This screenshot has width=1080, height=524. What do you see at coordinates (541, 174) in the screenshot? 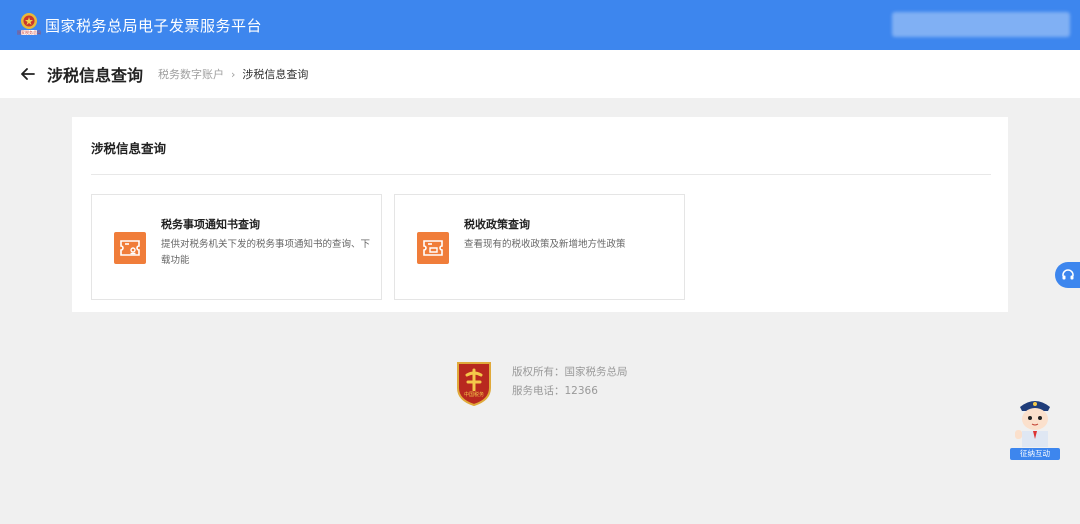
I see `divider` at bounding box center [541, 174].